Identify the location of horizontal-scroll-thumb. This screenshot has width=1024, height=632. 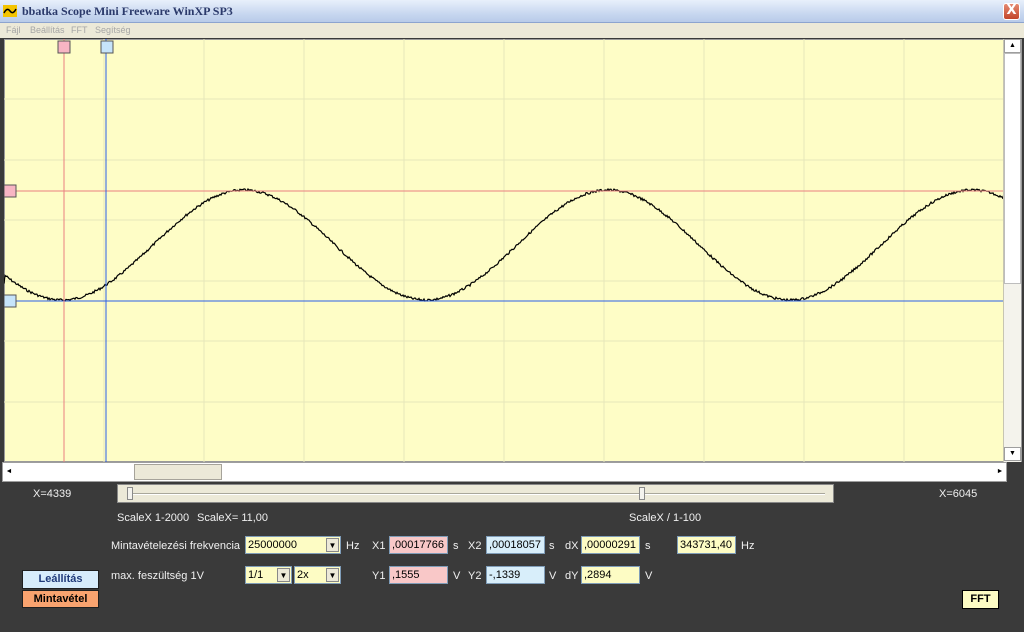
(178, 472).